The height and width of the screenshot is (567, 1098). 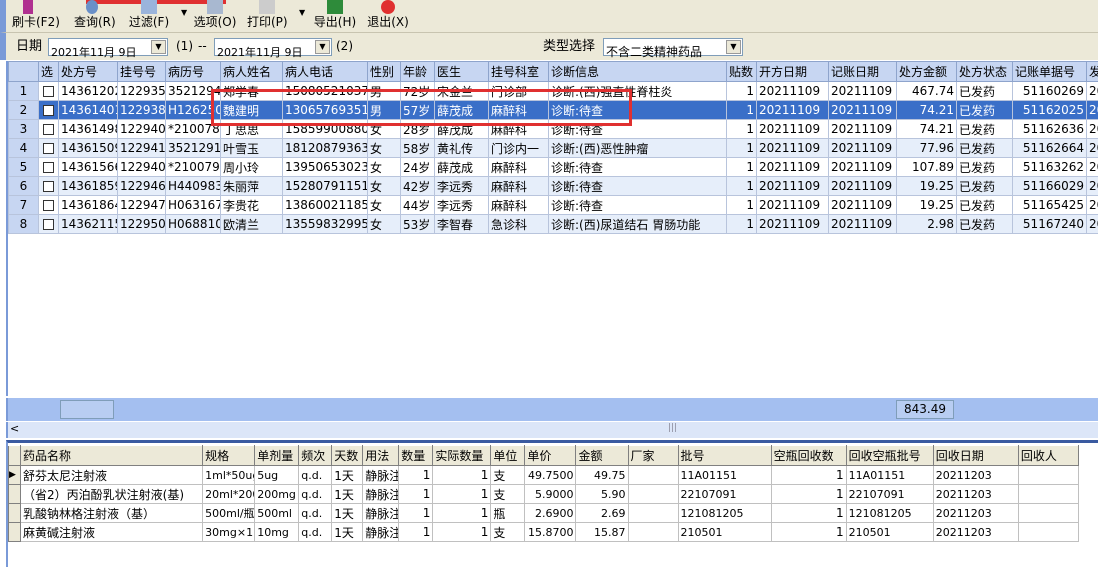 What do you see at coordinates (215, 16) in the screenshot?
I see `options-button: 选项(O)` at bounding box center [215, 16].